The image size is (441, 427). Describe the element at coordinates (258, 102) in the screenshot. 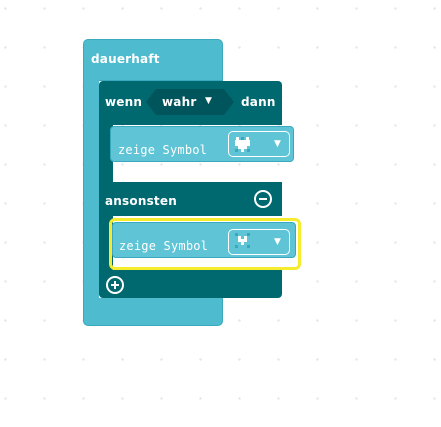

I see `then-label: dann` at that location.